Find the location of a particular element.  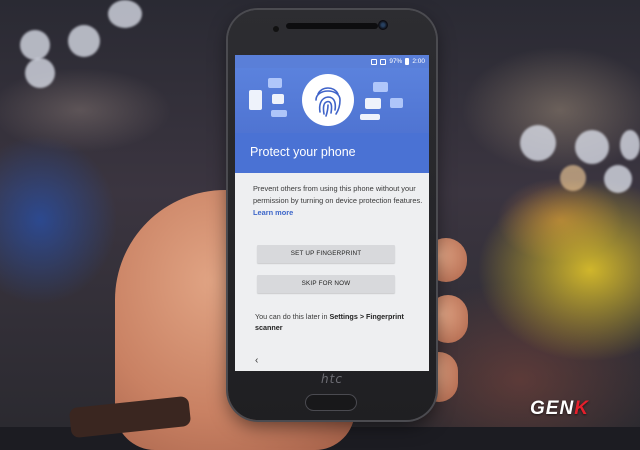

title-band: Protect your phone is located at coordinates (332, 153).